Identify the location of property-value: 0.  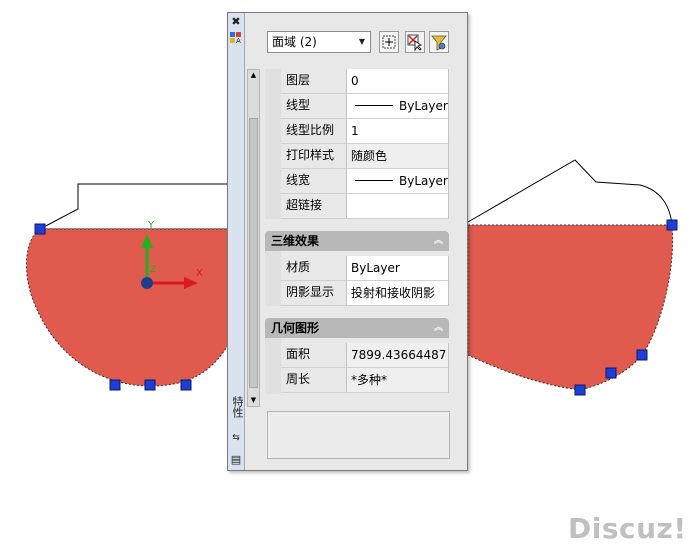
(398, 81).